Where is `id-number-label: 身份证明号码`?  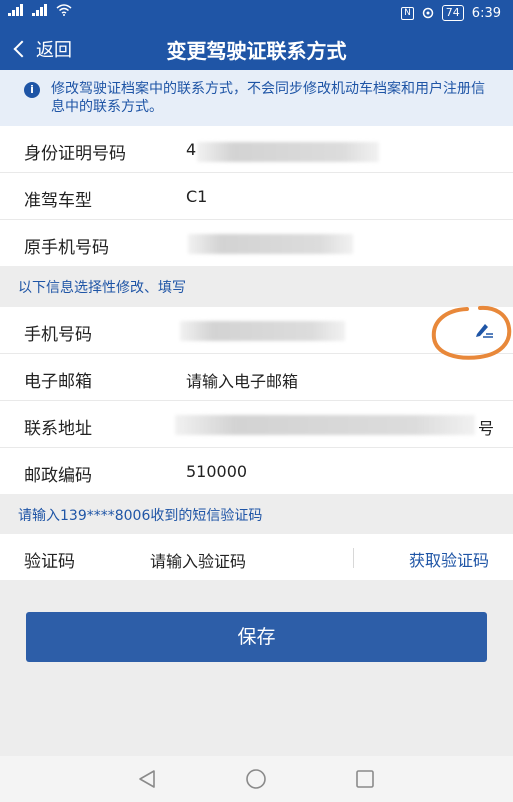
id-number-label: 身份证明号码 is located at coordinates (75, 154).